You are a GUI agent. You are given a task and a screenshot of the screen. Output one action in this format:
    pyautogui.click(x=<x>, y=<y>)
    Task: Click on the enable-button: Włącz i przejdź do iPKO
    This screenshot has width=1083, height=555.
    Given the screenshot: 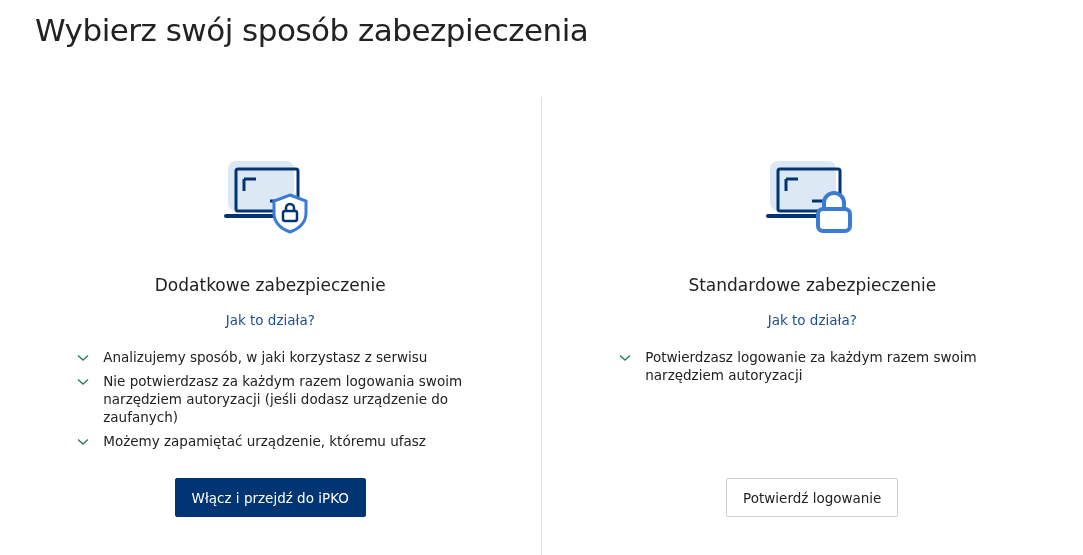 What is the action you would take?
    pyautogui.click(x=270, y=498)
    